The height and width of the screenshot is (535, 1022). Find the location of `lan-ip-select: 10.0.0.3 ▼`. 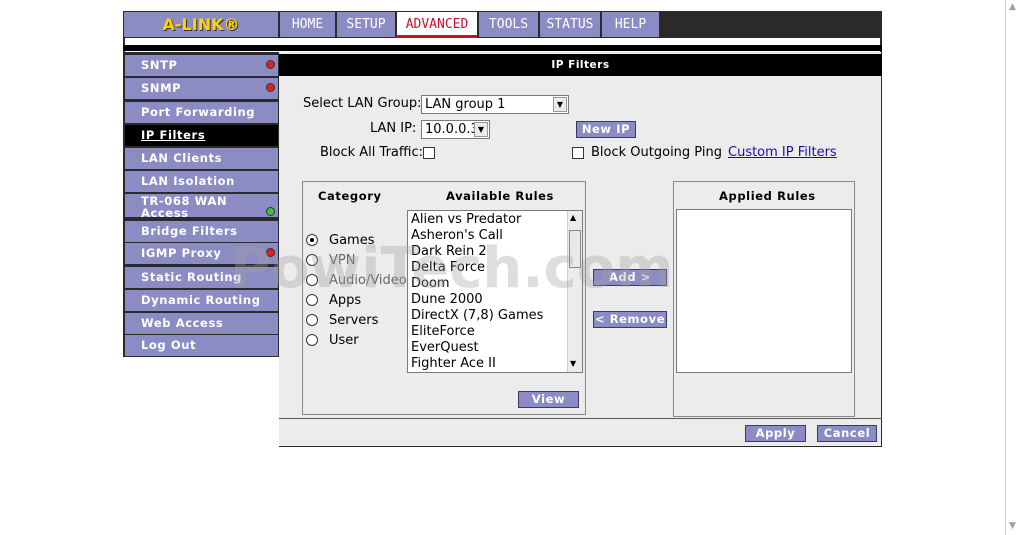

lan-ip-select: 10.0.0.3 ▼ is located at coordinates (455, 129).